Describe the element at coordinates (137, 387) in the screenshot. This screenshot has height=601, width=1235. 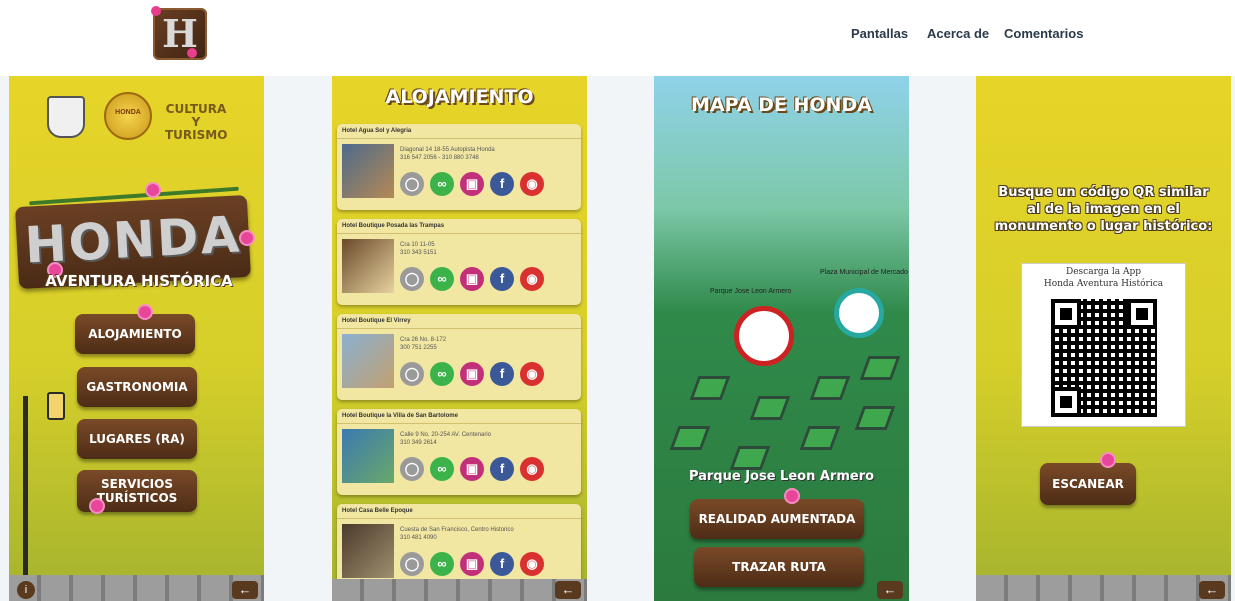
I see `menu-button-gastronomia: GASTRONOMIA` at that location.